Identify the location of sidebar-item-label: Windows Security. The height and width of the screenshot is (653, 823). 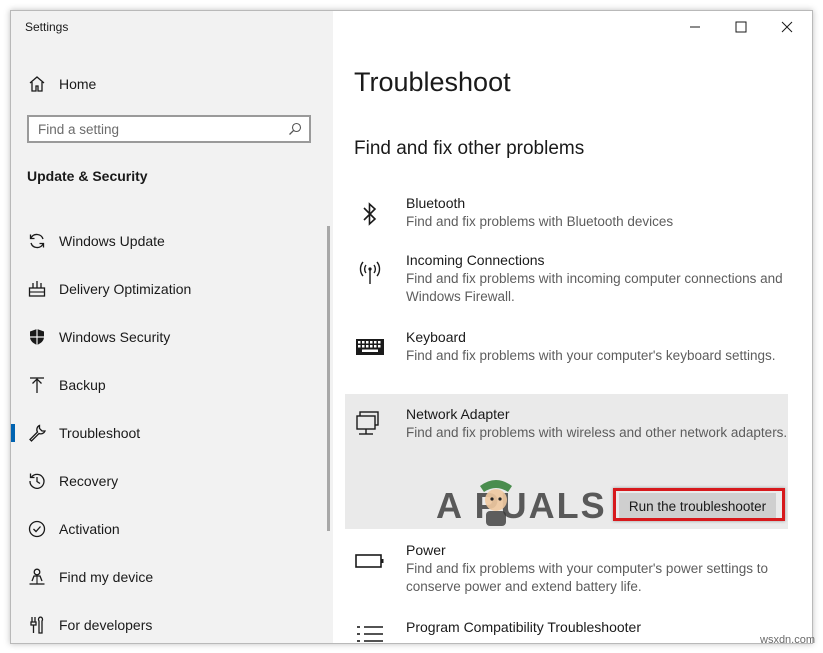
(115, 337).